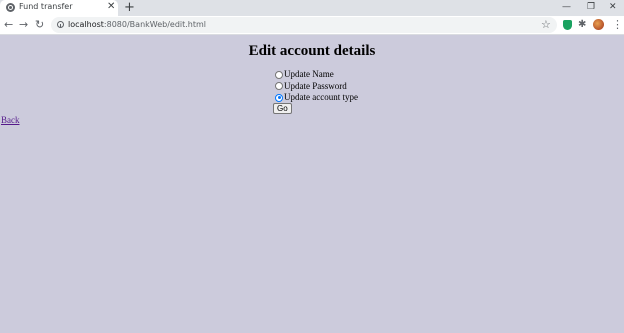 The image size is (624, 333). I want to click on back-link: Back, so click(10, 120).